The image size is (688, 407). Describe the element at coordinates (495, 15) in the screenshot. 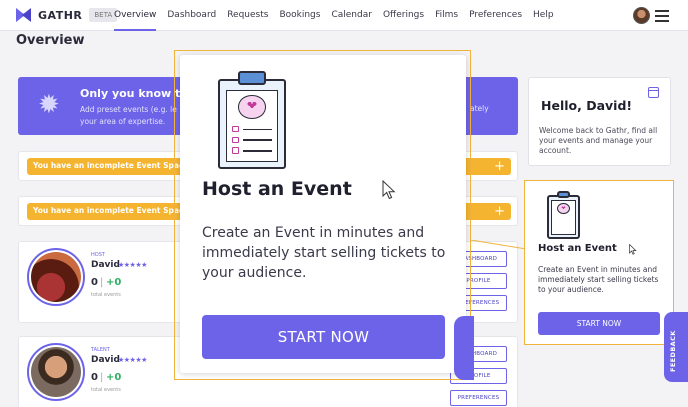

I see `nav-item-preferences: Preferences` at that location.